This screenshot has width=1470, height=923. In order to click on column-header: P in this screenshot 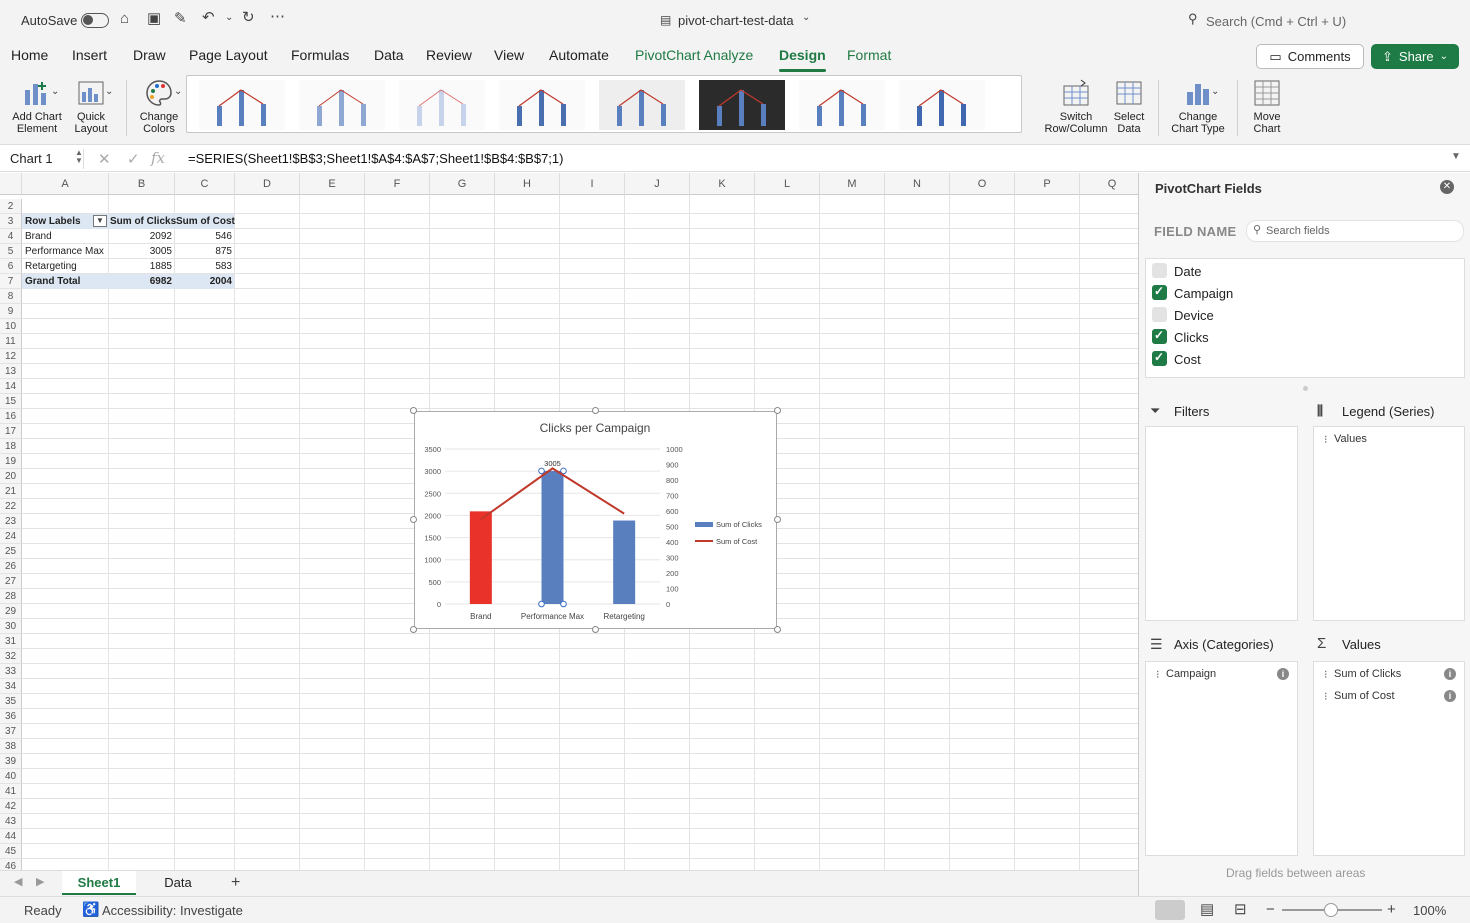, I will do `click(1047, 184)`.